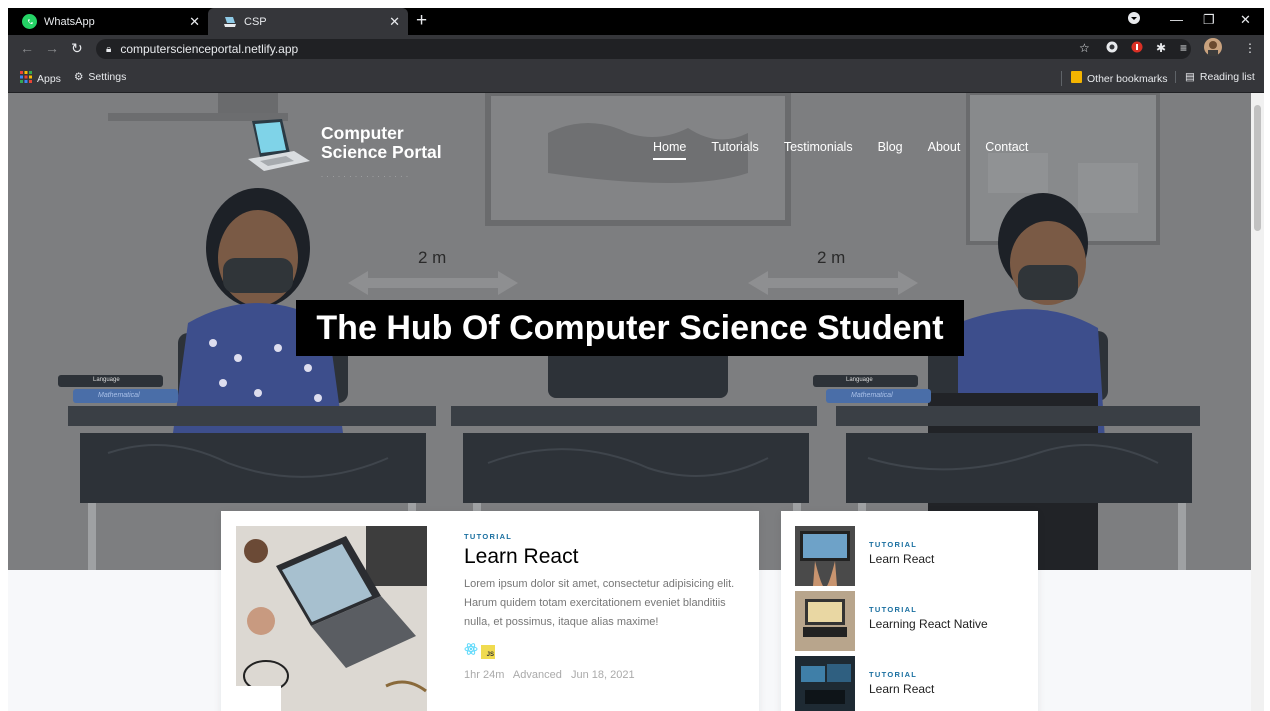  What do you see at coordinates (255, 21) in the screenshot?
I see `tab-label: CSP` at bounding box center [255, 21].